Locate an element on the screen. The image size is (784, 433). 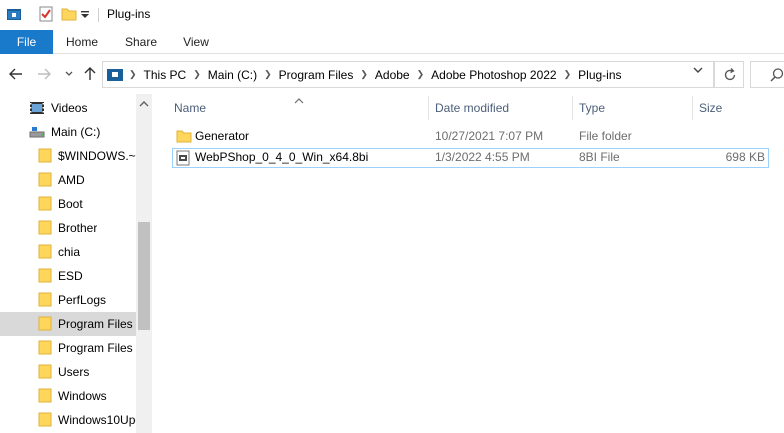
file-name: Generator is located at coordinates (222, 136).